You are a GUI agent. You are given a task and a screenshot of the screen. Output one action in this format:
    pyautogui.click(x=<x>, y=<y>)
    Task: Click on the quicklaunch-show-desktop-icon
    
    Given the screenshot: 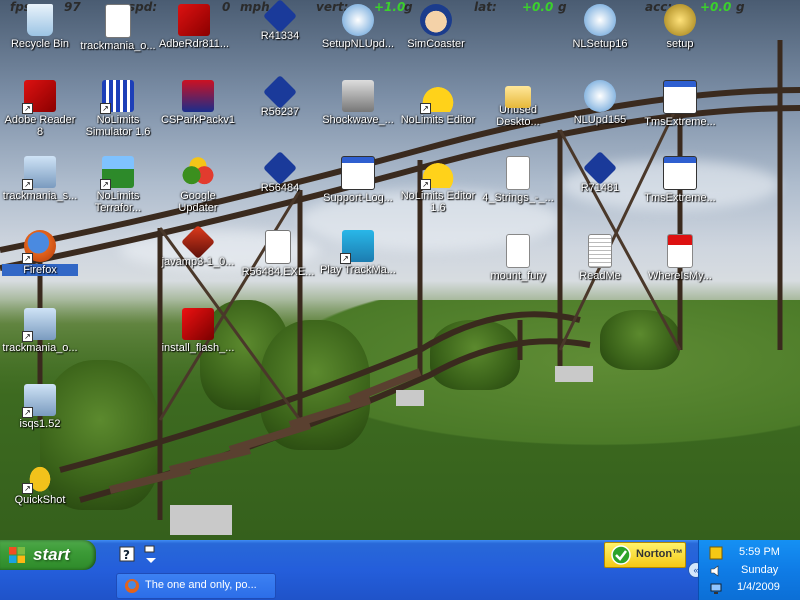 What is the action you would take?
    pyautogui.click(x=152, y=554)
    